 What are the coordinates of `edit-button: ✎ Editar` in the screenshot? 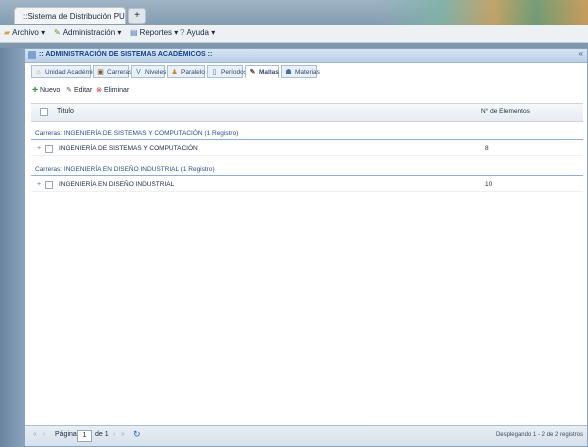 It's located at (78, 90).